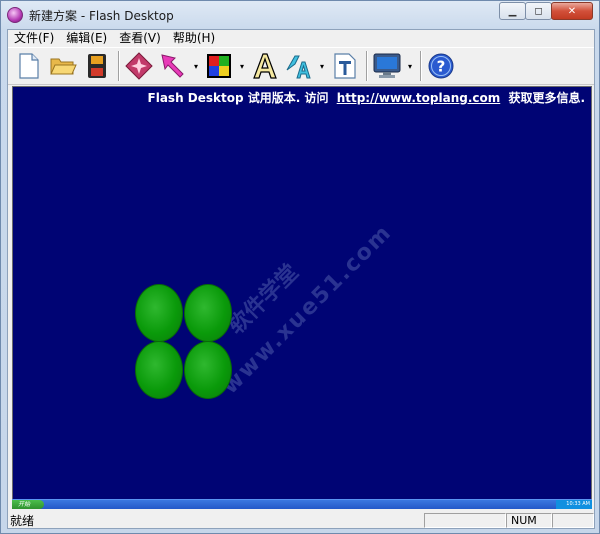 Image resolution: width=600 pixels, height=534 pixels. Describe the element at coordinates (238, 98) in the screenshot. I see `trial-prefix: Flash Desktop 试用版本. 访问` at that location.